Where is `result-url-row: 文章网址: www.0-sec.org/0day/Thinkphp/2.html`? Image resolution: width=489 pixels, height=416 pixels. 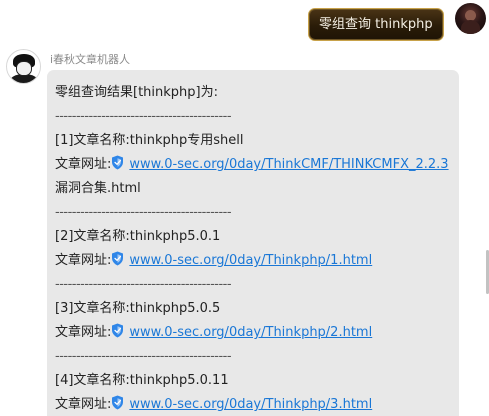 result-url-row: 文章网址: www.0-sec.org/0day/Thinkphp/2.html is located at coordinates (257, 333).